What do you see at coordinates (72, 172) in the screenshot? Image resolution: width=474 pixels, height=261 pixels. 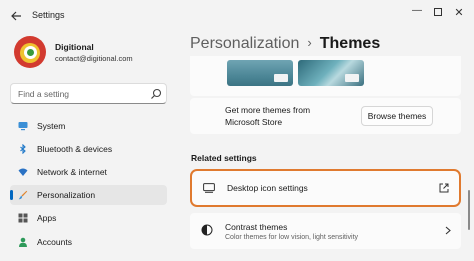 I see `sidebar-item-label: Network & internet` at bounding box center [72, 172].